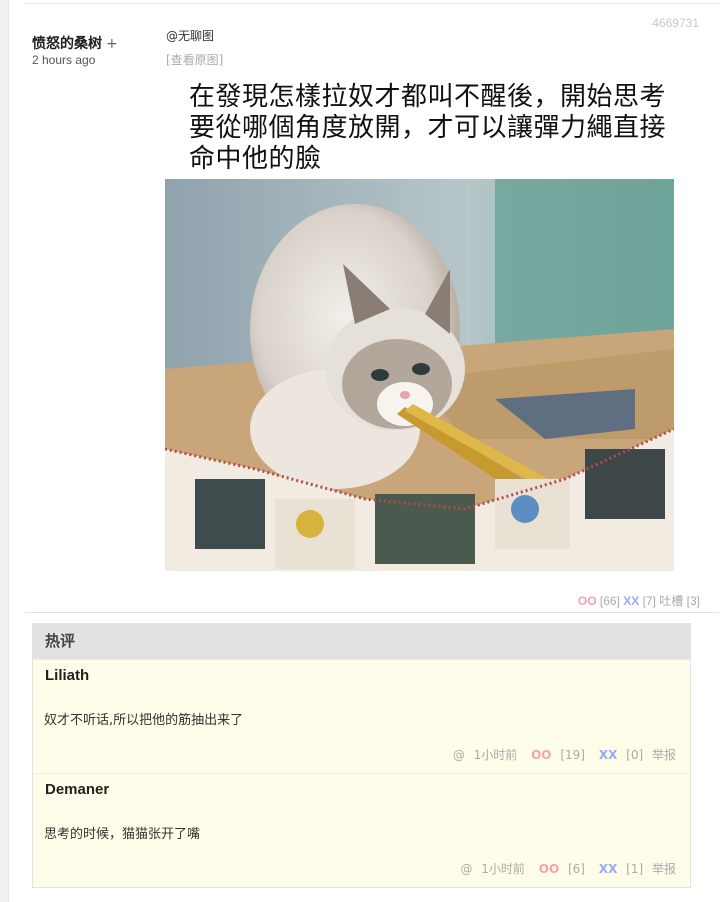  What do you see at coordinates (572, 755) in the screenshot?
I see `oo-count: [19]` at bounding box center [572, 755].